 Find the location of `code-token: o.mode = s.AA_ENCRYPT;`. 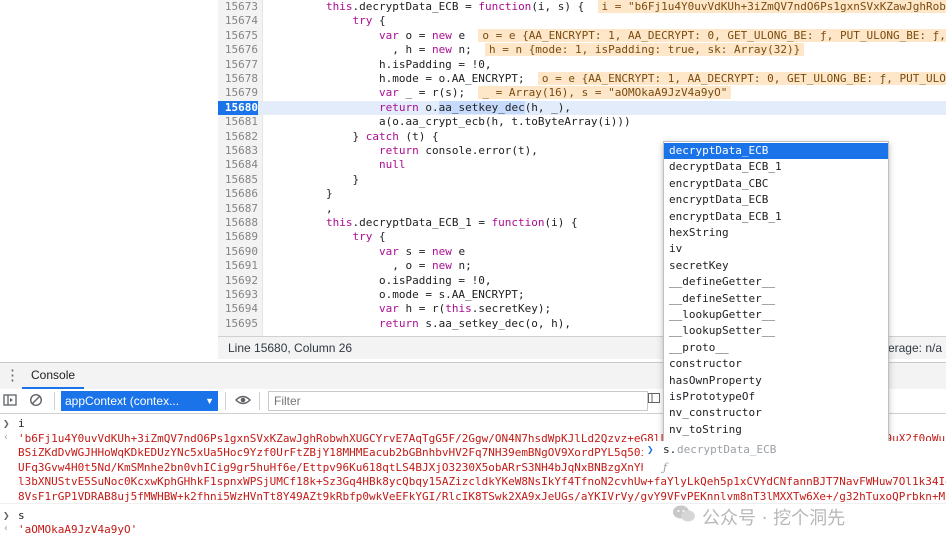

code-token: o.mode = s.AA_ENCRYPT; is located at coordinates (399, 294).